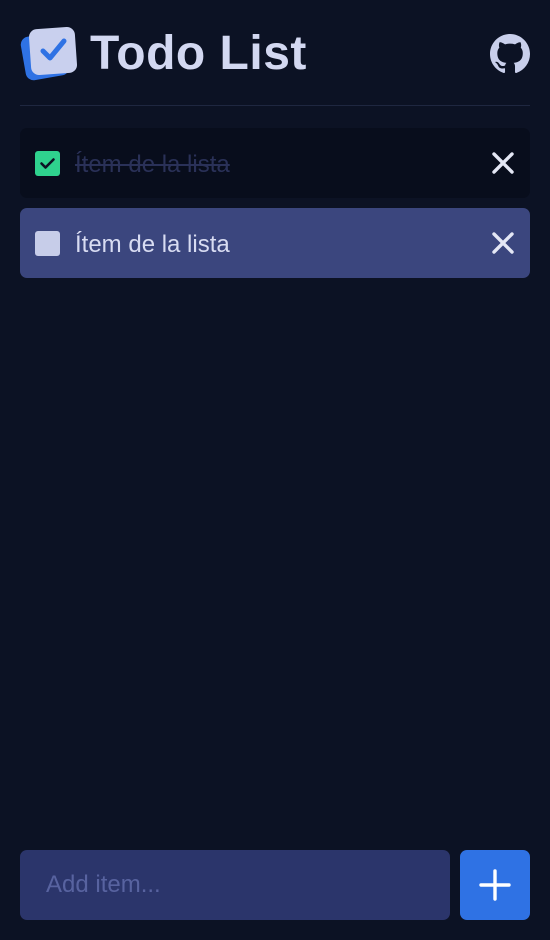 The height and width of the screenshot is (940, 550). I want to click on app-header: Todo List, so click(275, 53).